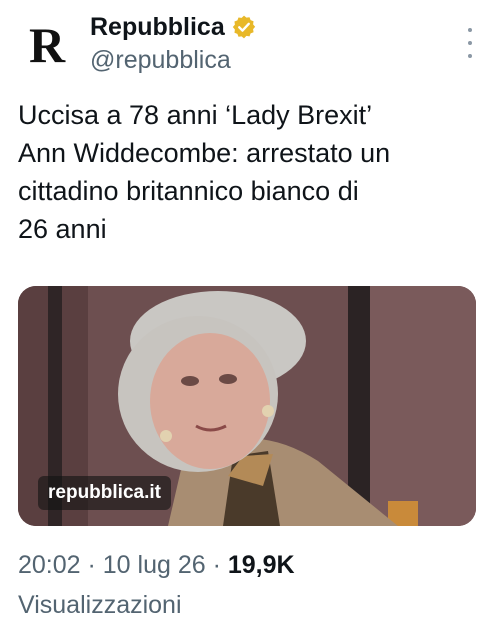 Image resolution: width=493 pixels, height=640 pixels. Describe the element at coordinates (49, 565) in the screenshot. I see `tweet-time: 20:02` at that location.